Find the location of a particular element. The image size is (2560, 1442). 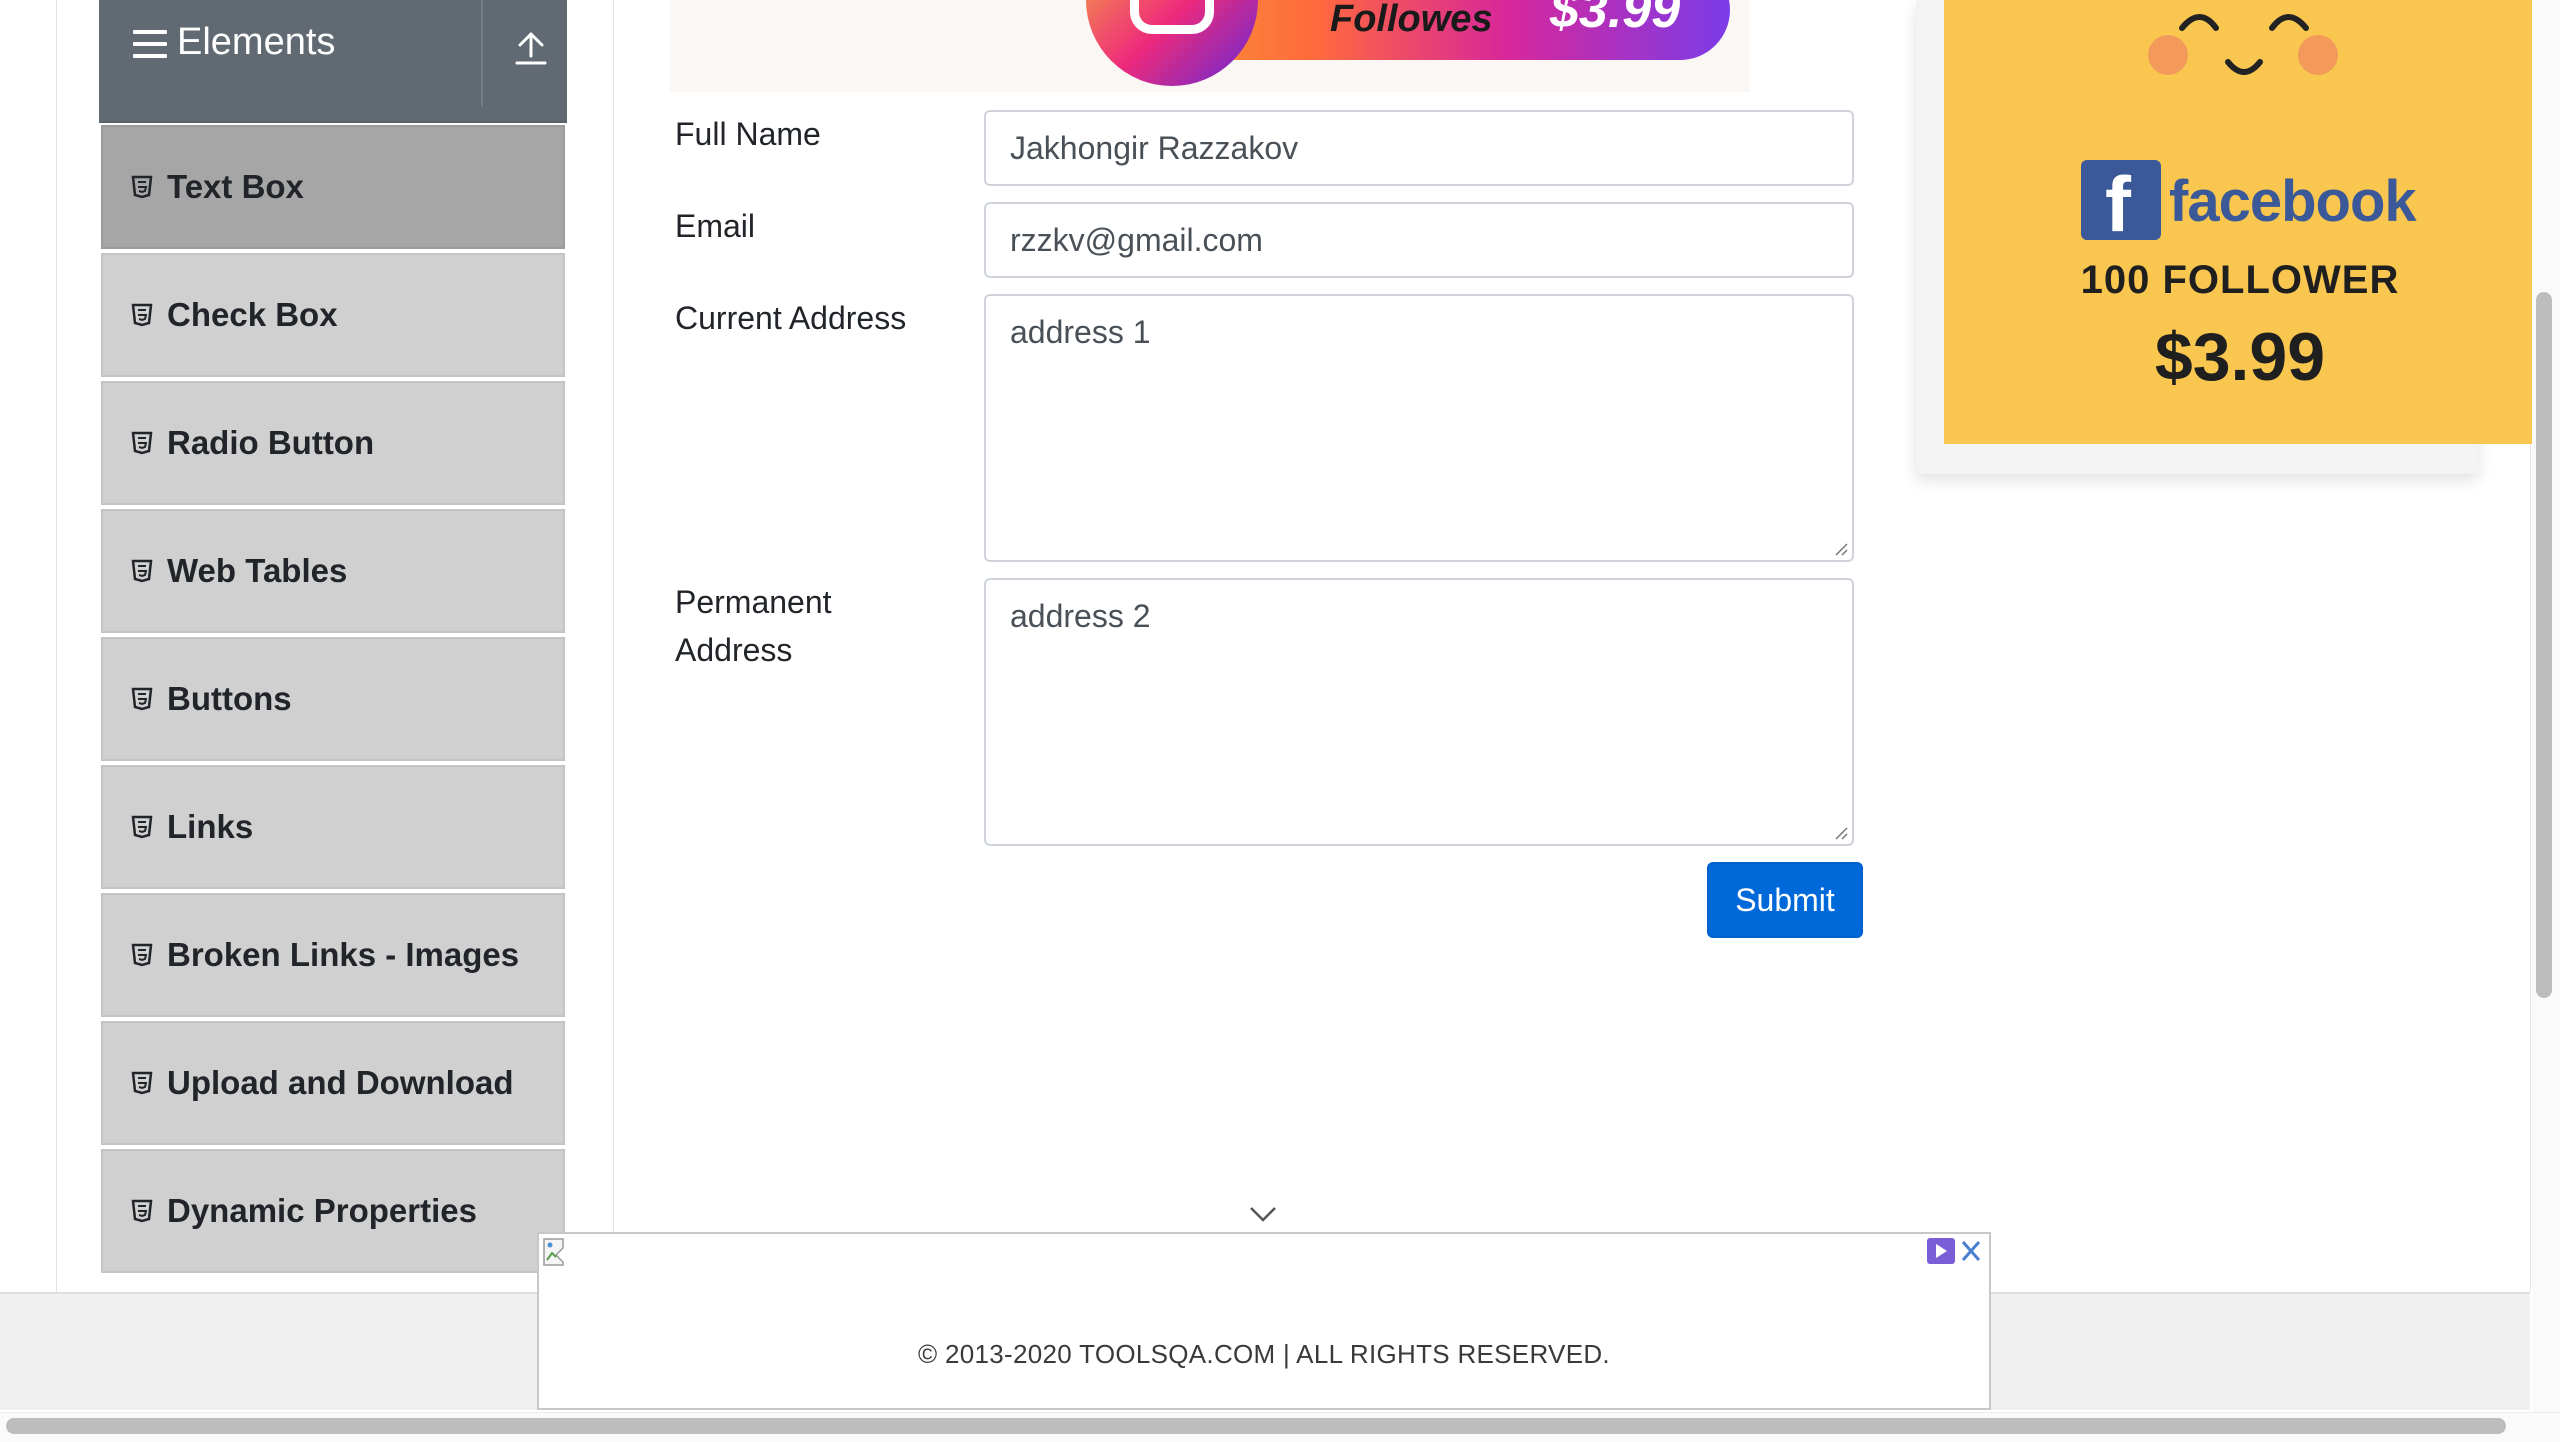

current-address-label: Current Address is located at coordinates (791, 318).